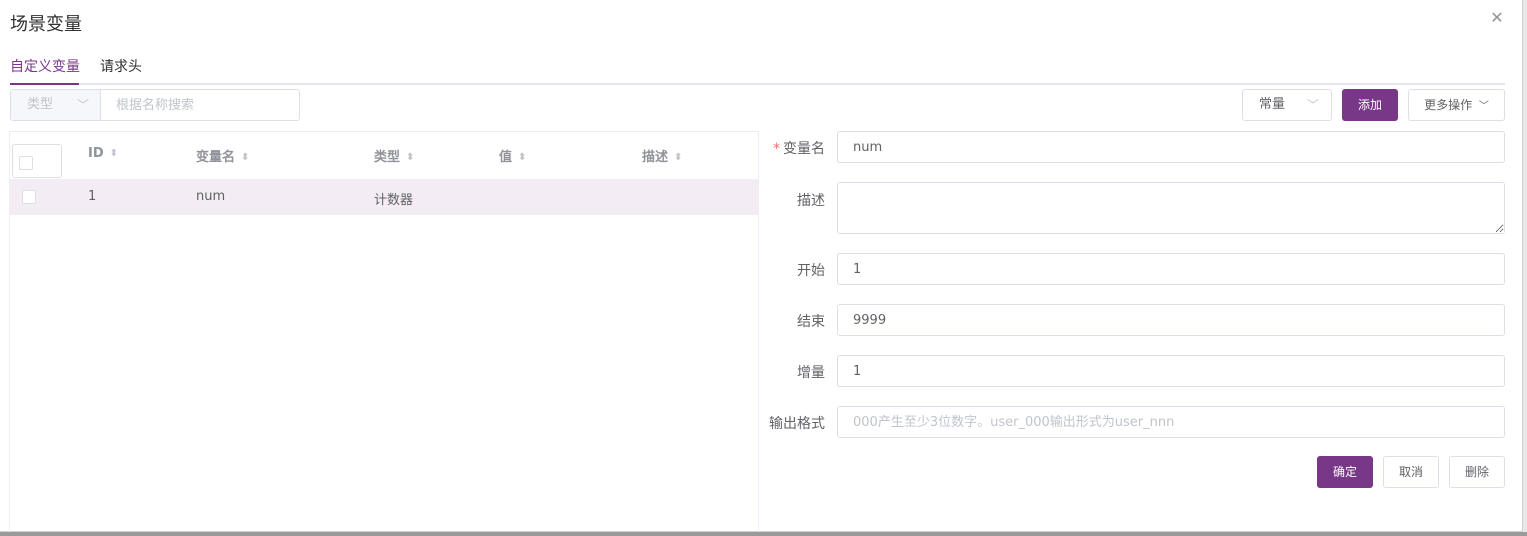  What do you see at coordinates (1171, 269) in the screenshot?
I see `start-input` at bounding box center [1171, 269].